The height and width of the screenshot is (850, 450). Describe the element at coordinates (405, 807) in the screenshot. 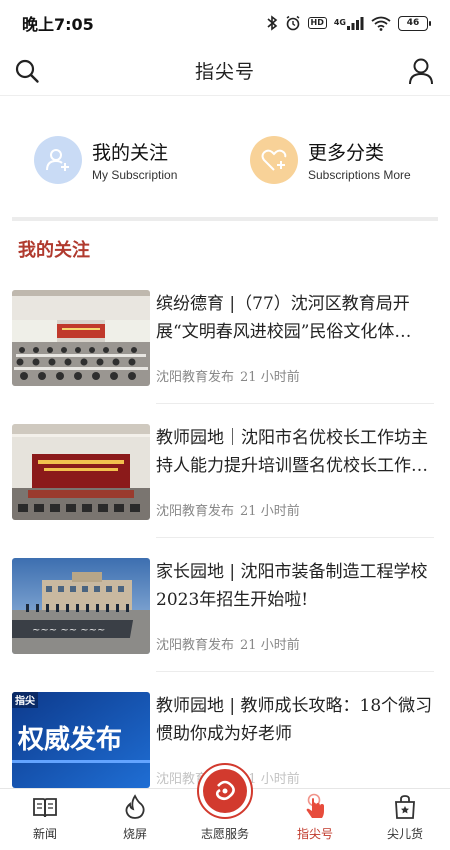

I see `shopping-bag-icon` at that location.